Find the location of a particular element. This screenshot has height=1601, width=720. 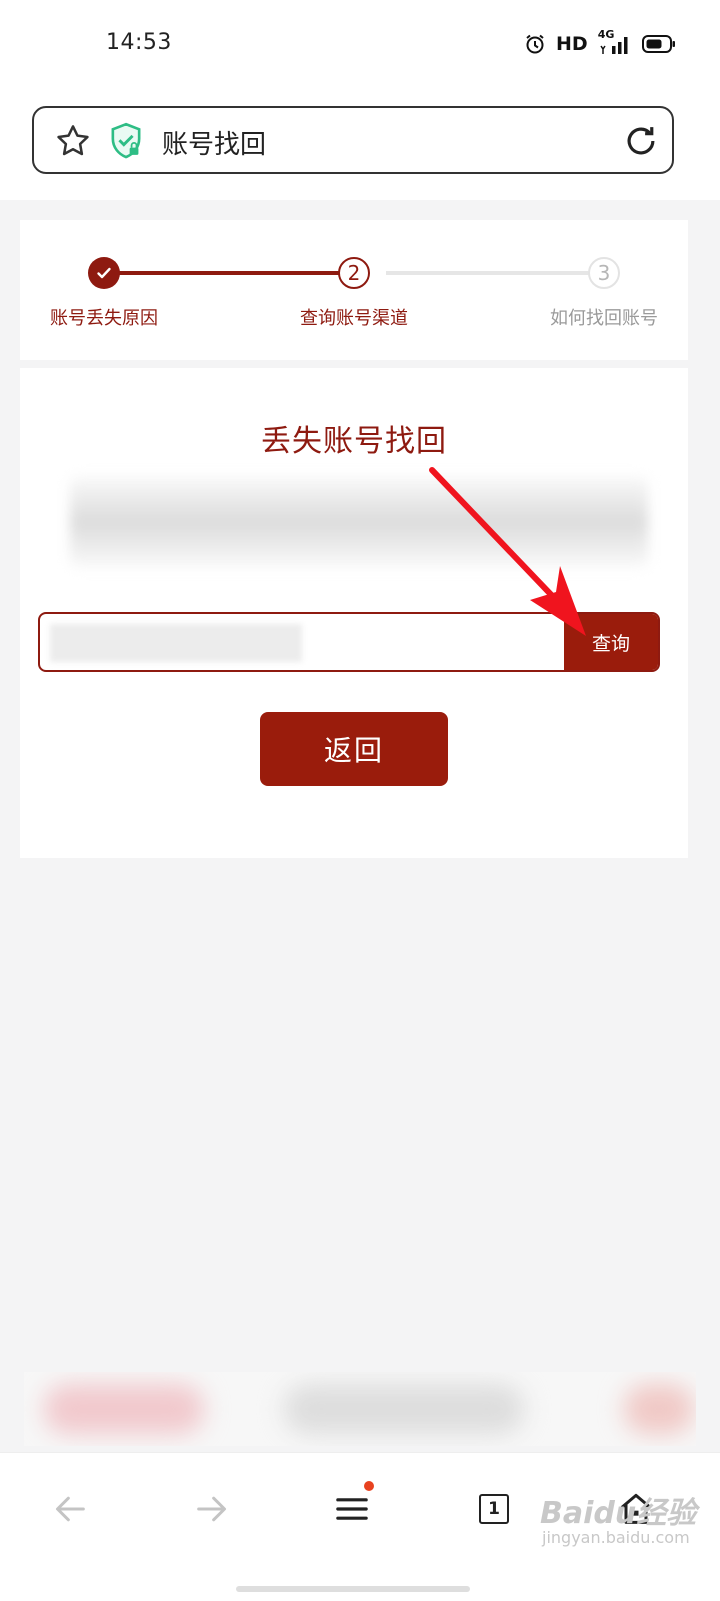

step-2-indicator: 2 is located at coordinates (354, 273).